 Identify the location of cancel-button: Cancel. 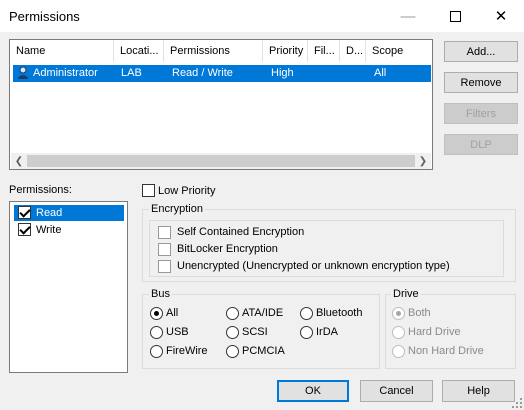
(396, 391).